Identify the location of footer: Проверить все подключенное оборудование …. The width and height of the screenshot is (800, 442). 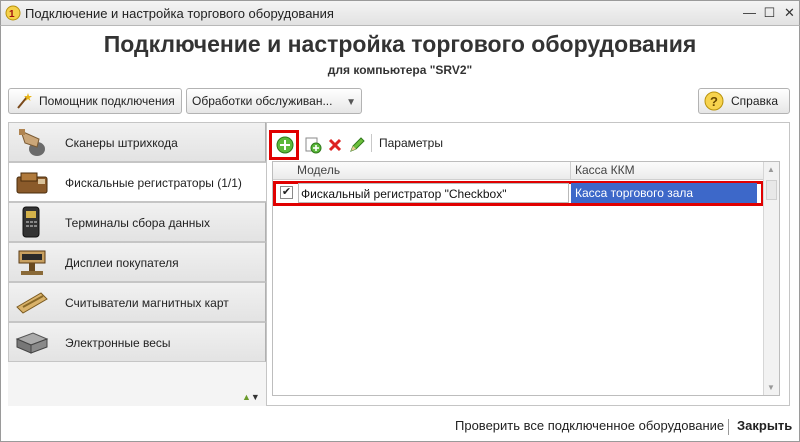
(400, 425).